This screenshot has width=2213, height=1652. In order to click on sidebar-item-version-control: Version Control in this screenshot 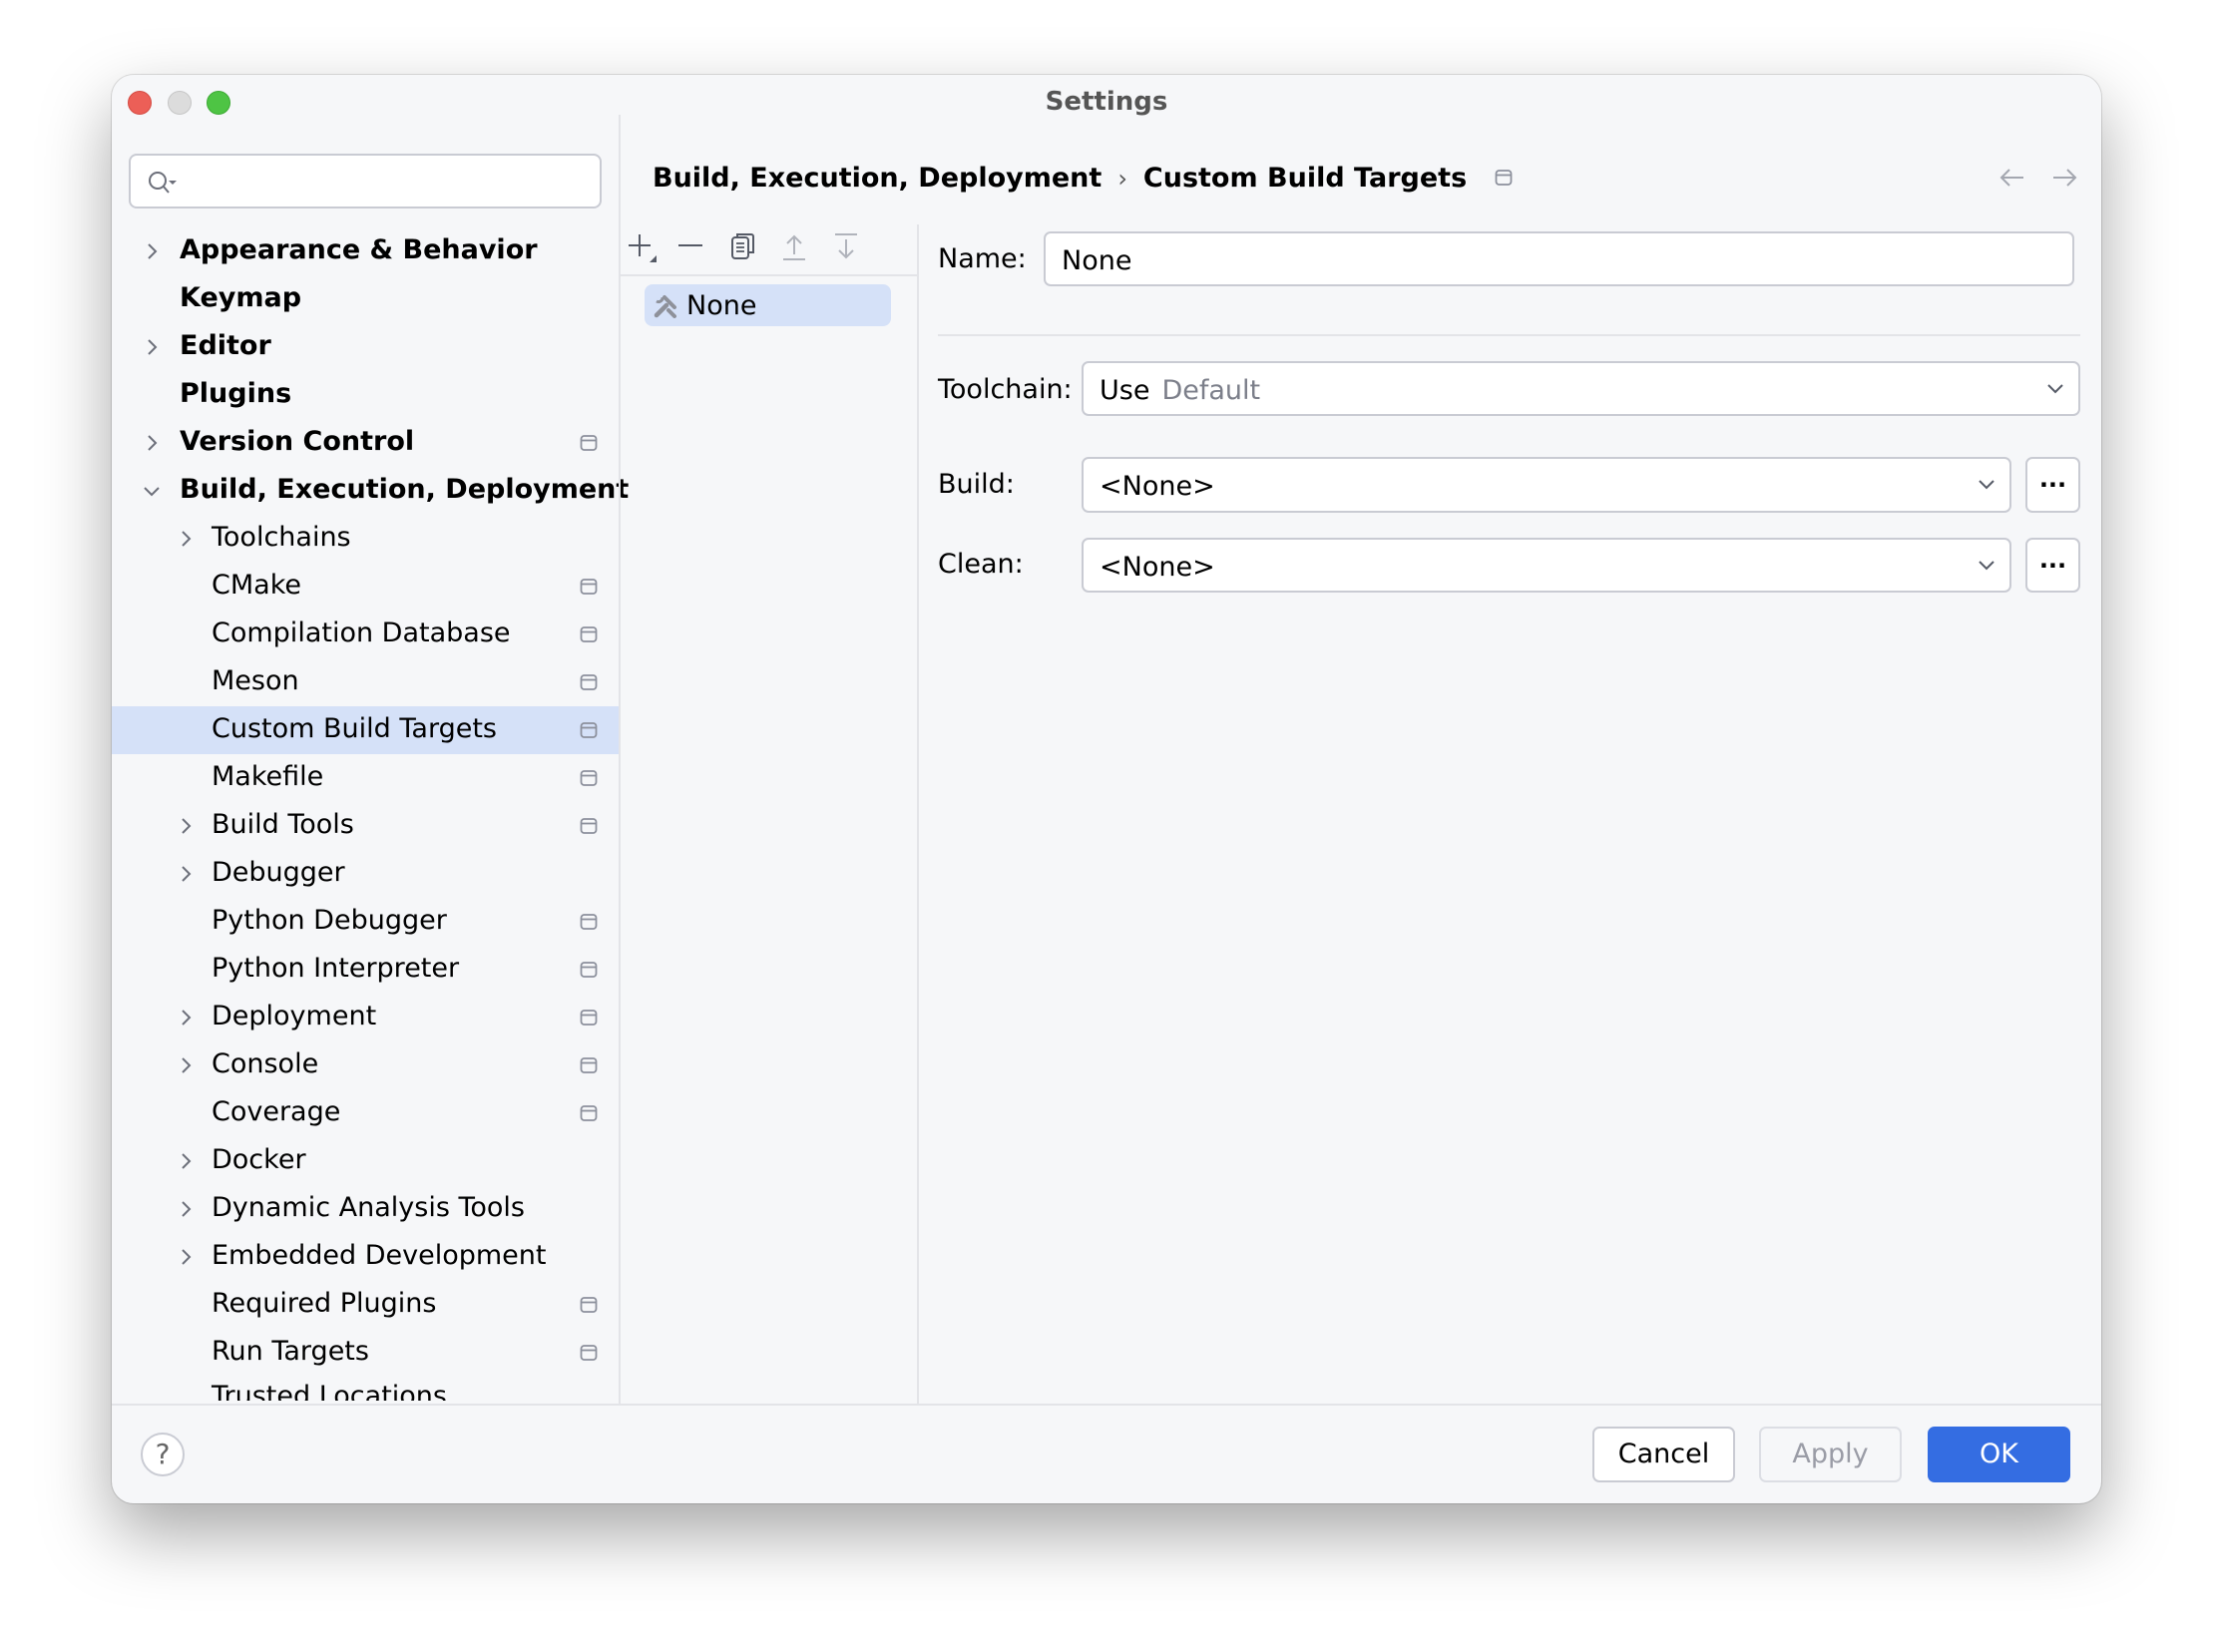, I will do `click(365, 443)`.